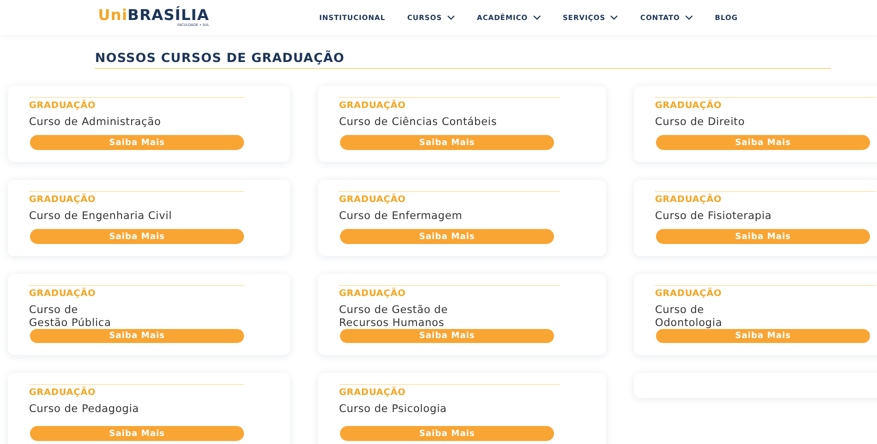  What do you see at coordinates (70, 317) in the screenshot?
I see `course-title: Curso de Gestão Pública` at bounding box center [70, 317].